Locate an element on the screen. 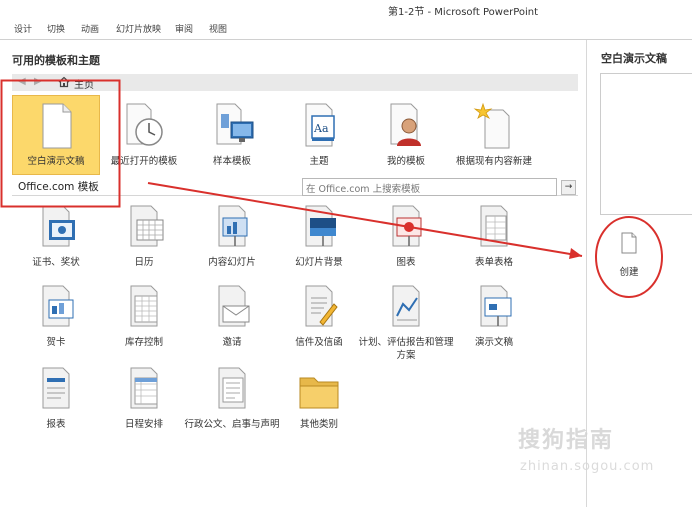 The width and height of the screenshot is (692, 507). category-label: 幻灯片背景 is located at coordinates (319, 262).